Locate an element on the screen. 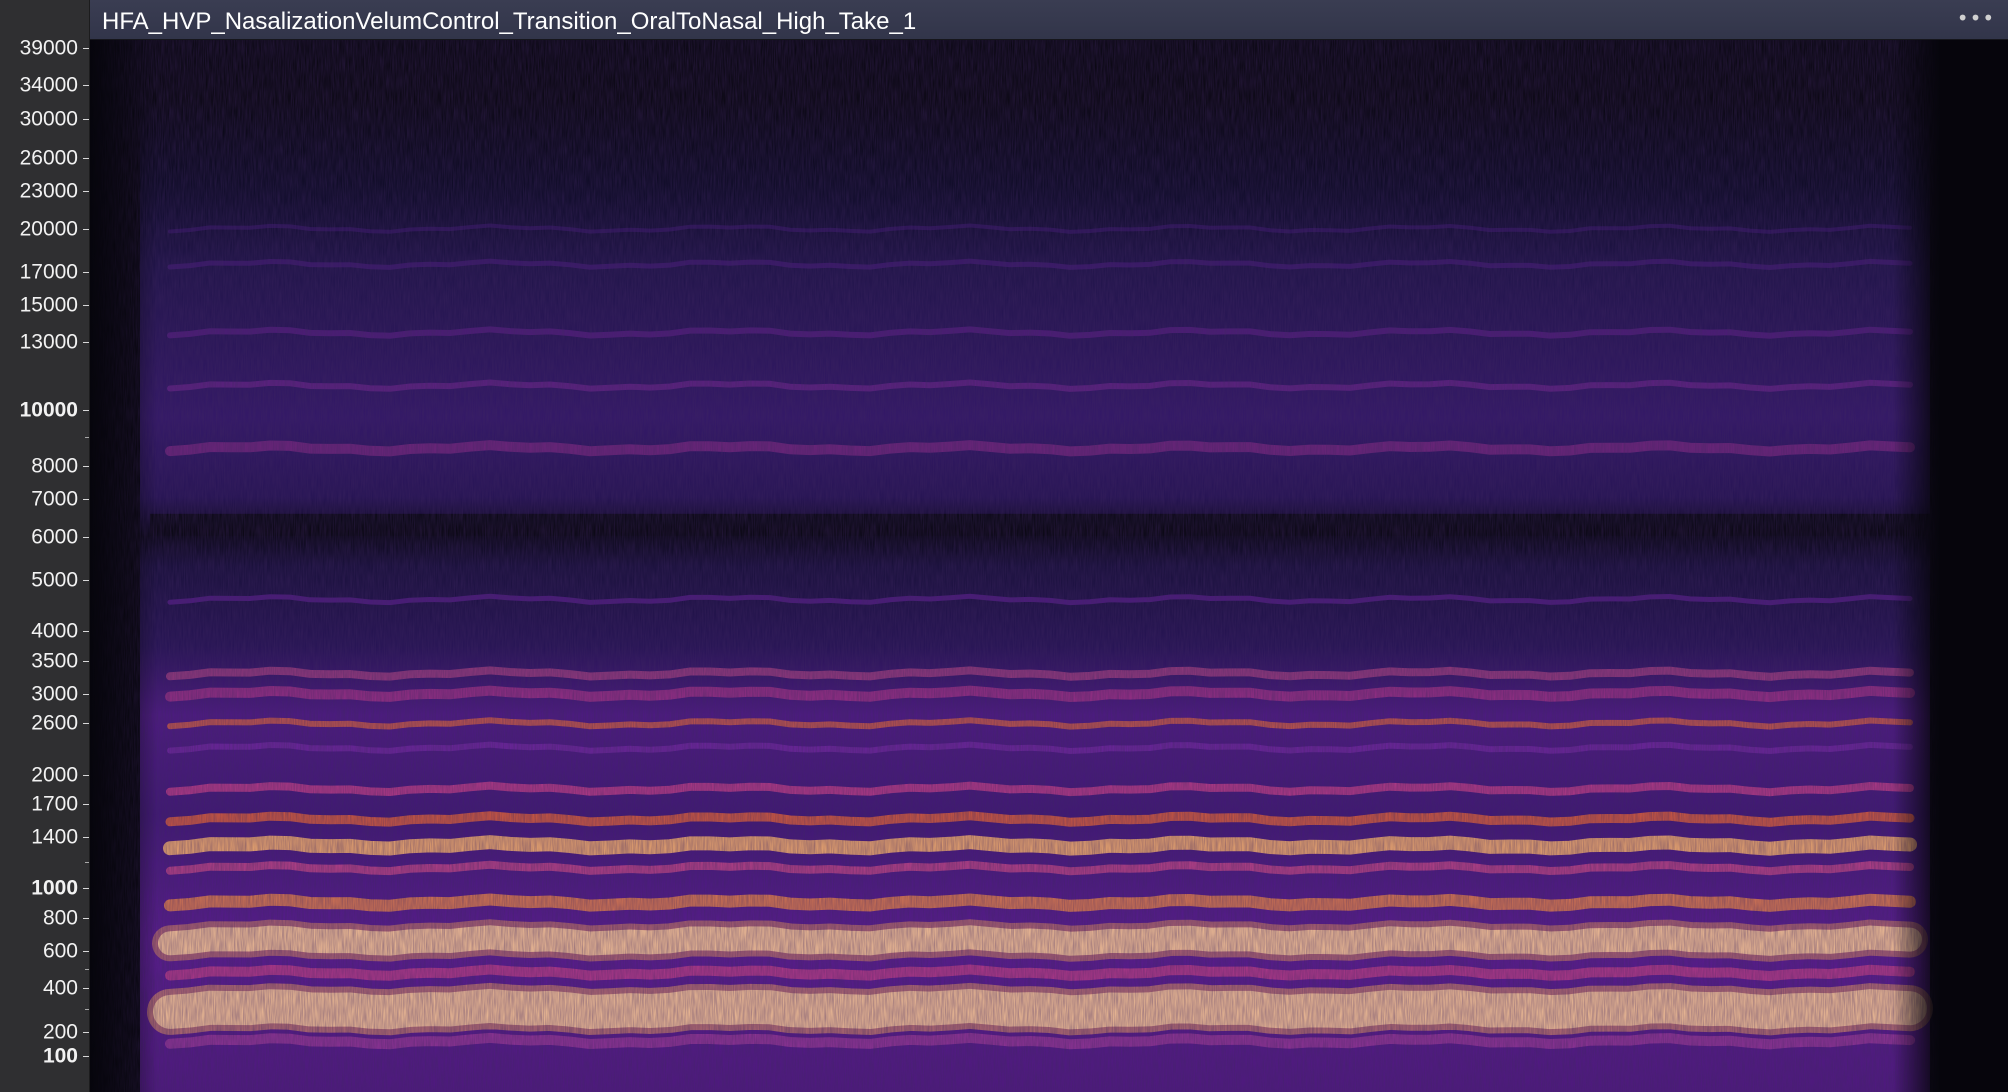 Image resolution: width=2008 pixels, height=1092 pixels. frequency-tick-label: 5000 is located at coordinates (54, 580).